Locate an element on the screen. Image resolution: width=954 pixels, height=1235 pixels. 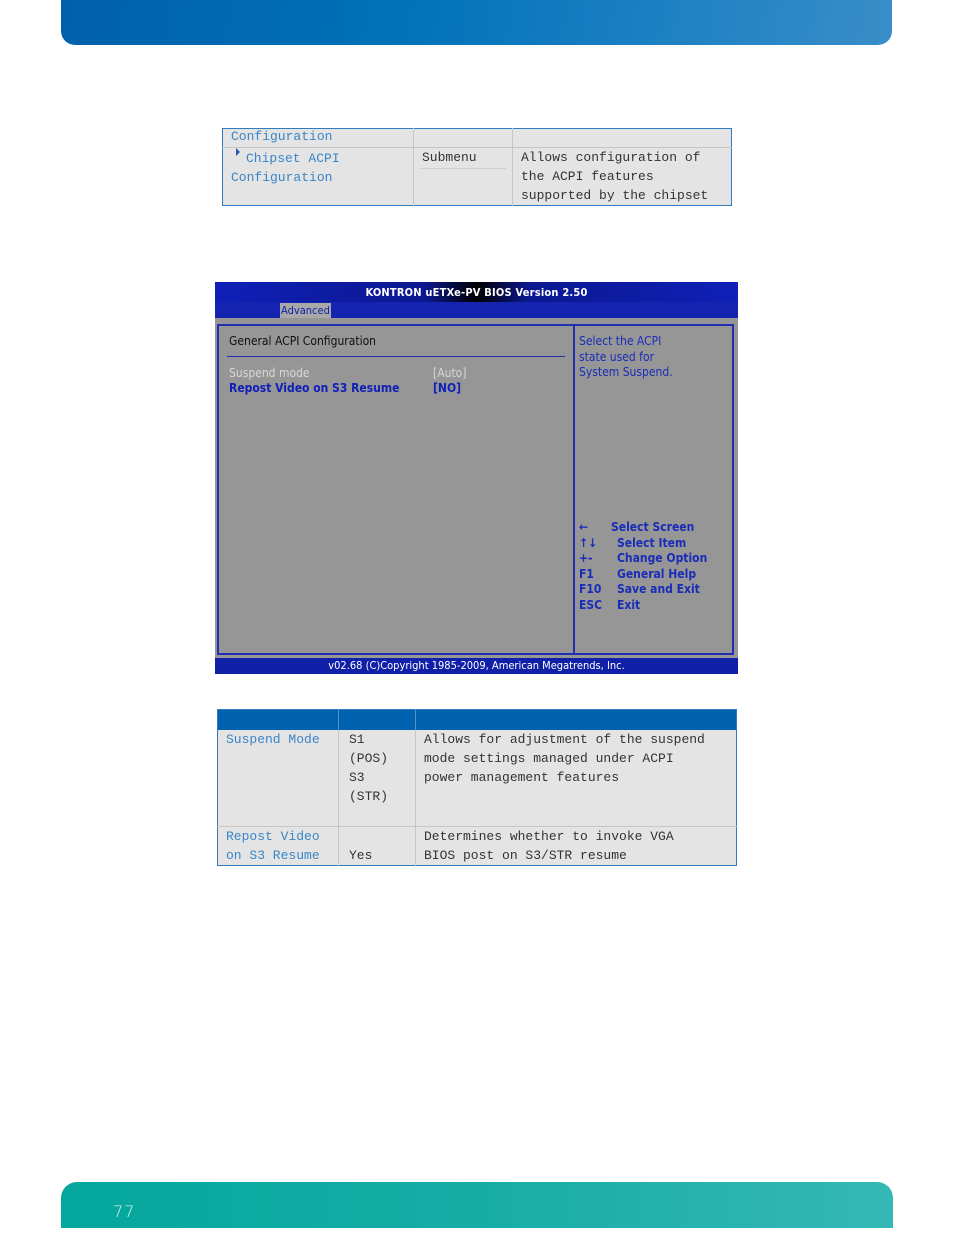
help-line: state used for is located at coordinates (617, 356).